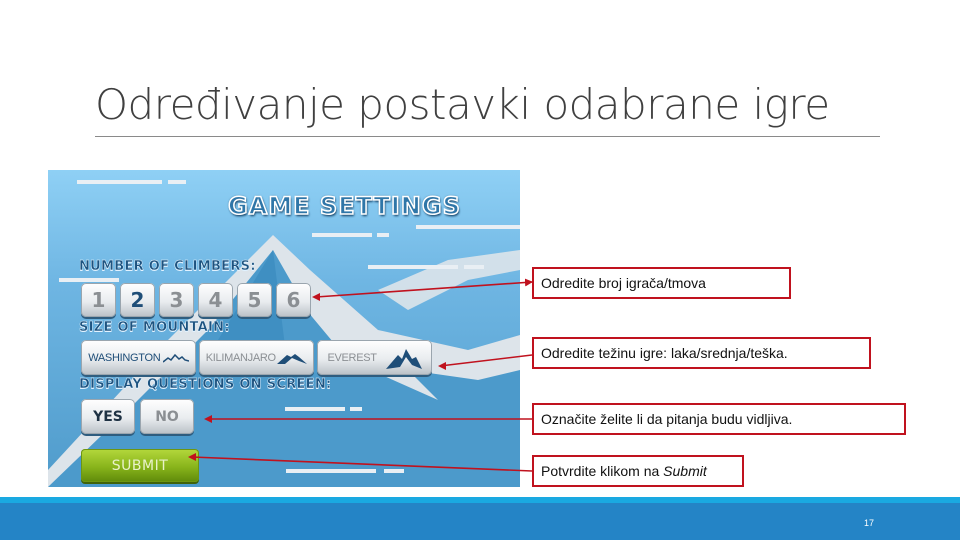 The image size is (960, 540). I want to click on slide-title: Određivanje postavki odabrane igre, so click(462, 104).